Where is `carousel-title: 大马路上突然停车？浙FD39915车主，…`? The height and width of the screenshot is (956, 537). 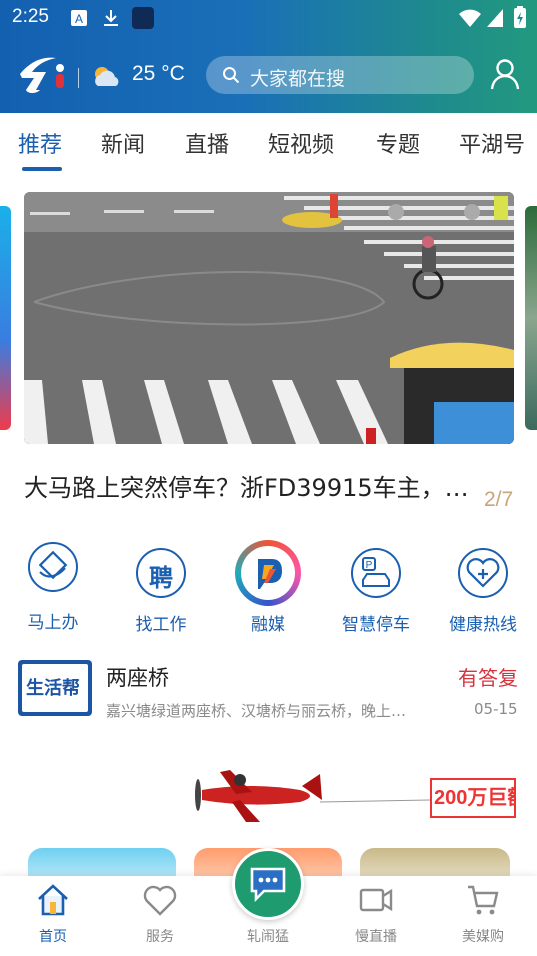
carousel-title: 大马路上突然停车？浙FD39915车主，… is located at coordinates (259, 485).